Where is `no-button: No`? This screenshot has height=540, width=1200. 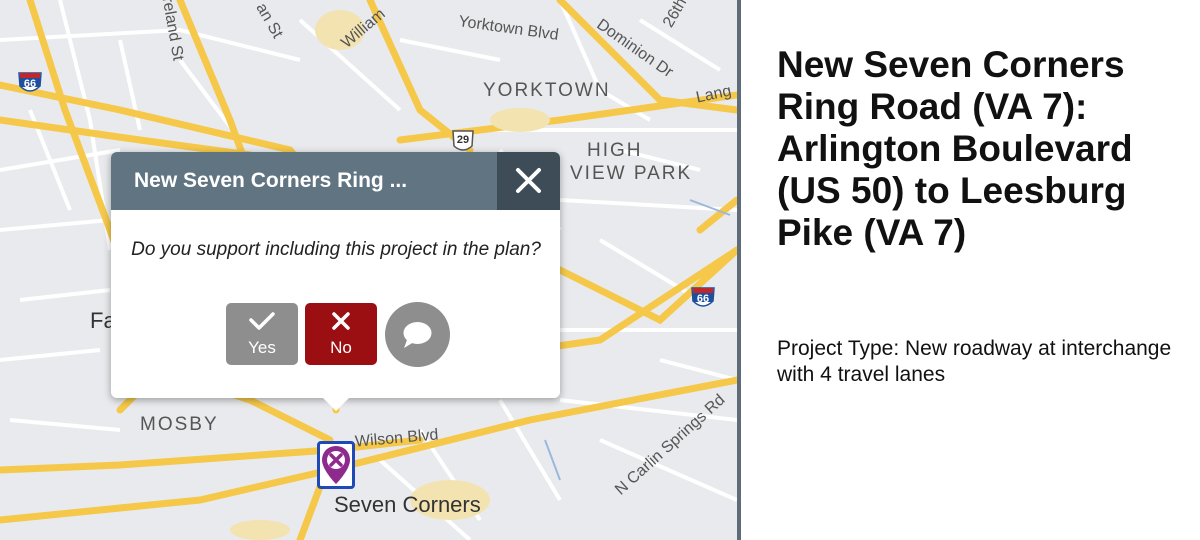
no-button: No is located at coordinates (341, 334).